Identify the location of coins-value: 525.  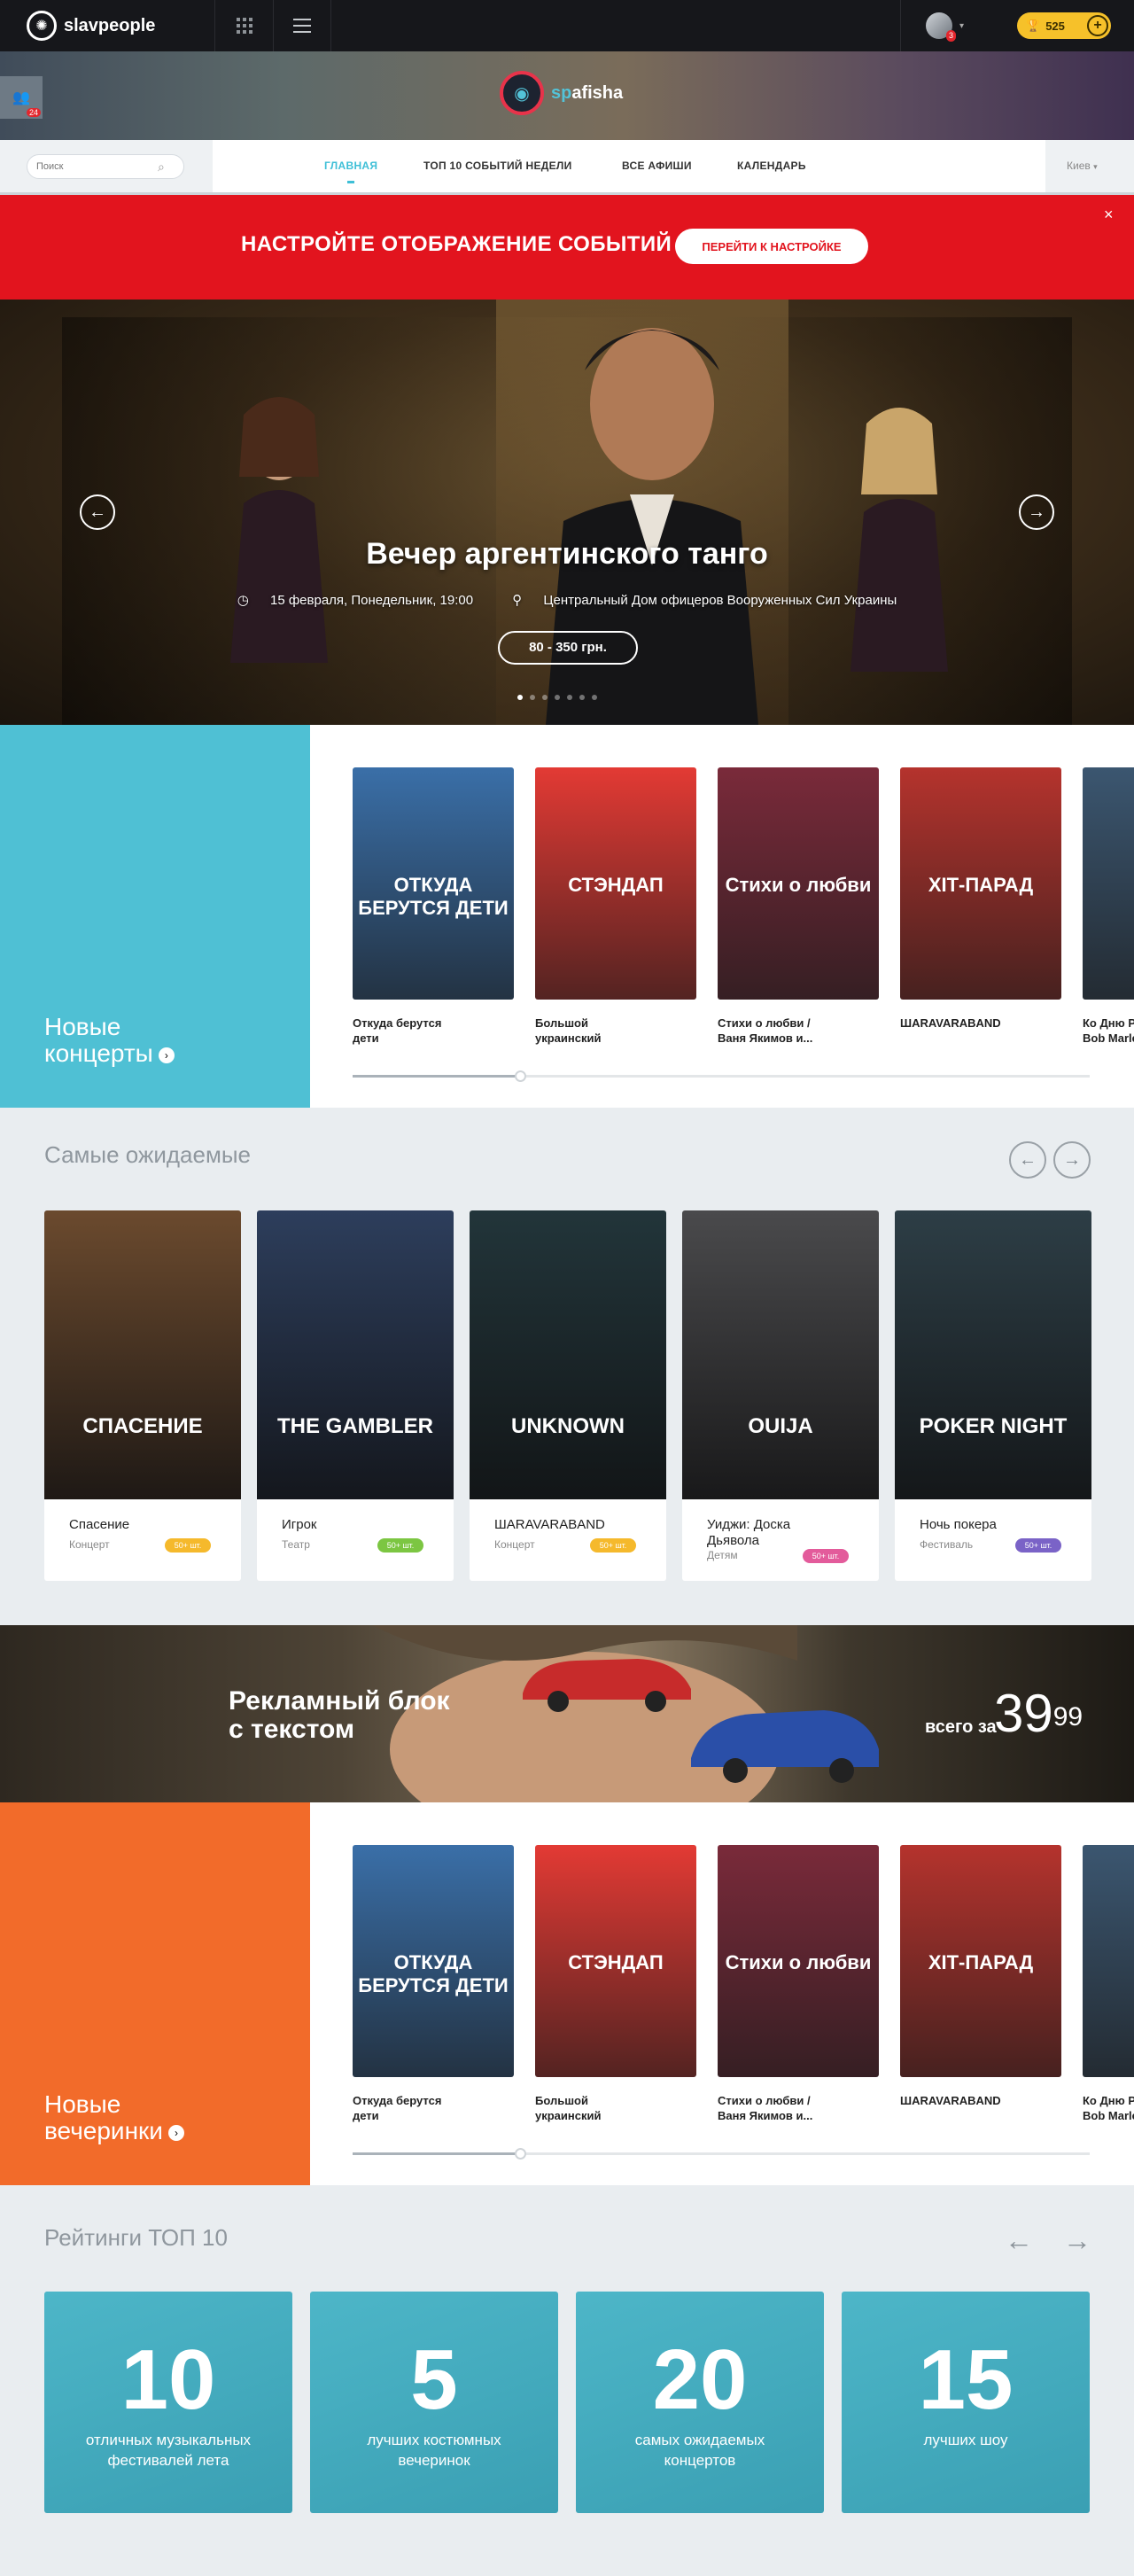
(1055, 26).